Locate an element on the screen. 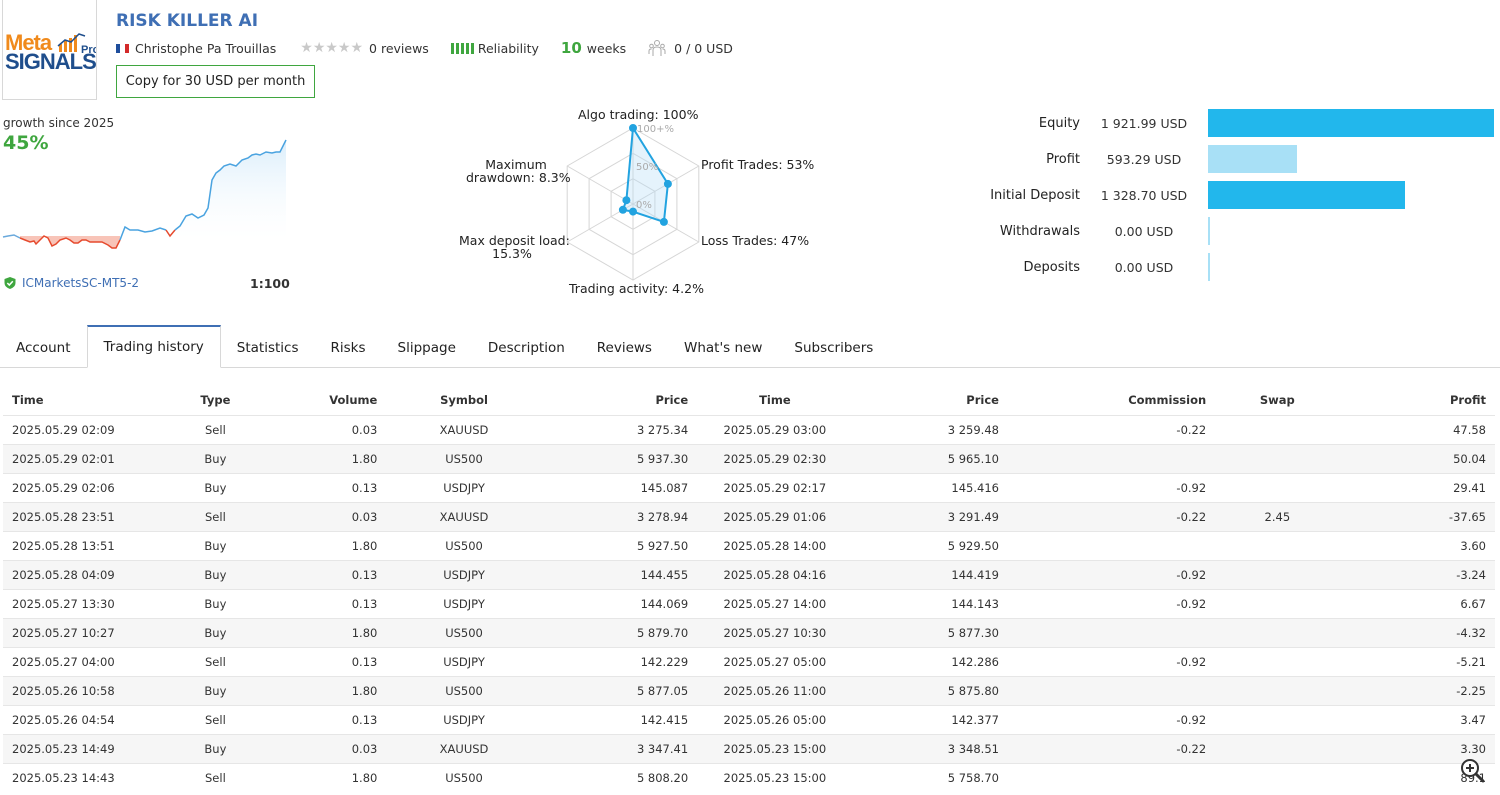  tab-what-s-new: What's new is located at coordinates (723, 348).